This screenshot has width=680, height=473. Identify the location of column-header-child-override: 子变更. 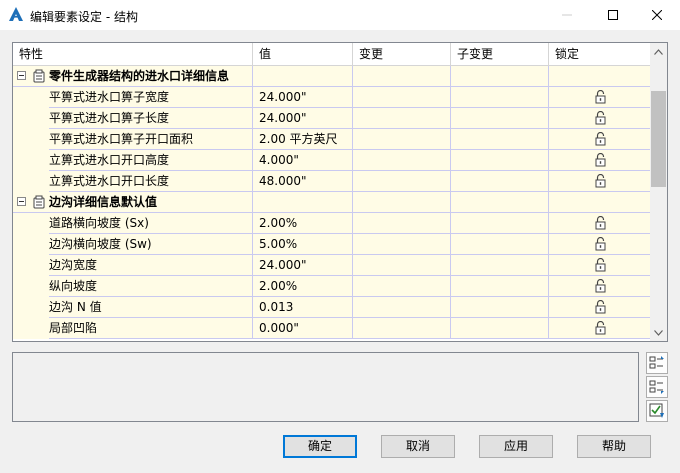
(500, 54).